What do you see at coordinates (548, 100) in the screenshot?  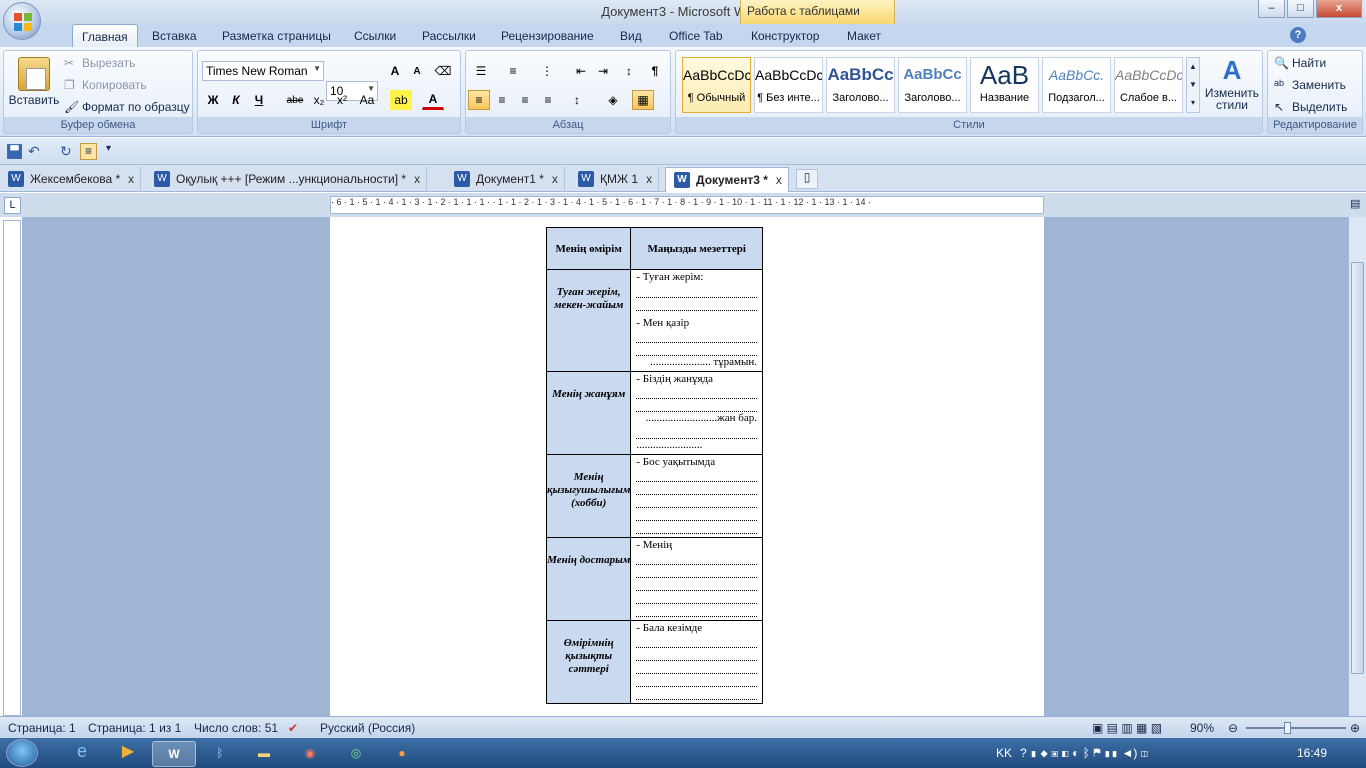 I see `justify-icon: ≡` at bounding box center [548, 100].